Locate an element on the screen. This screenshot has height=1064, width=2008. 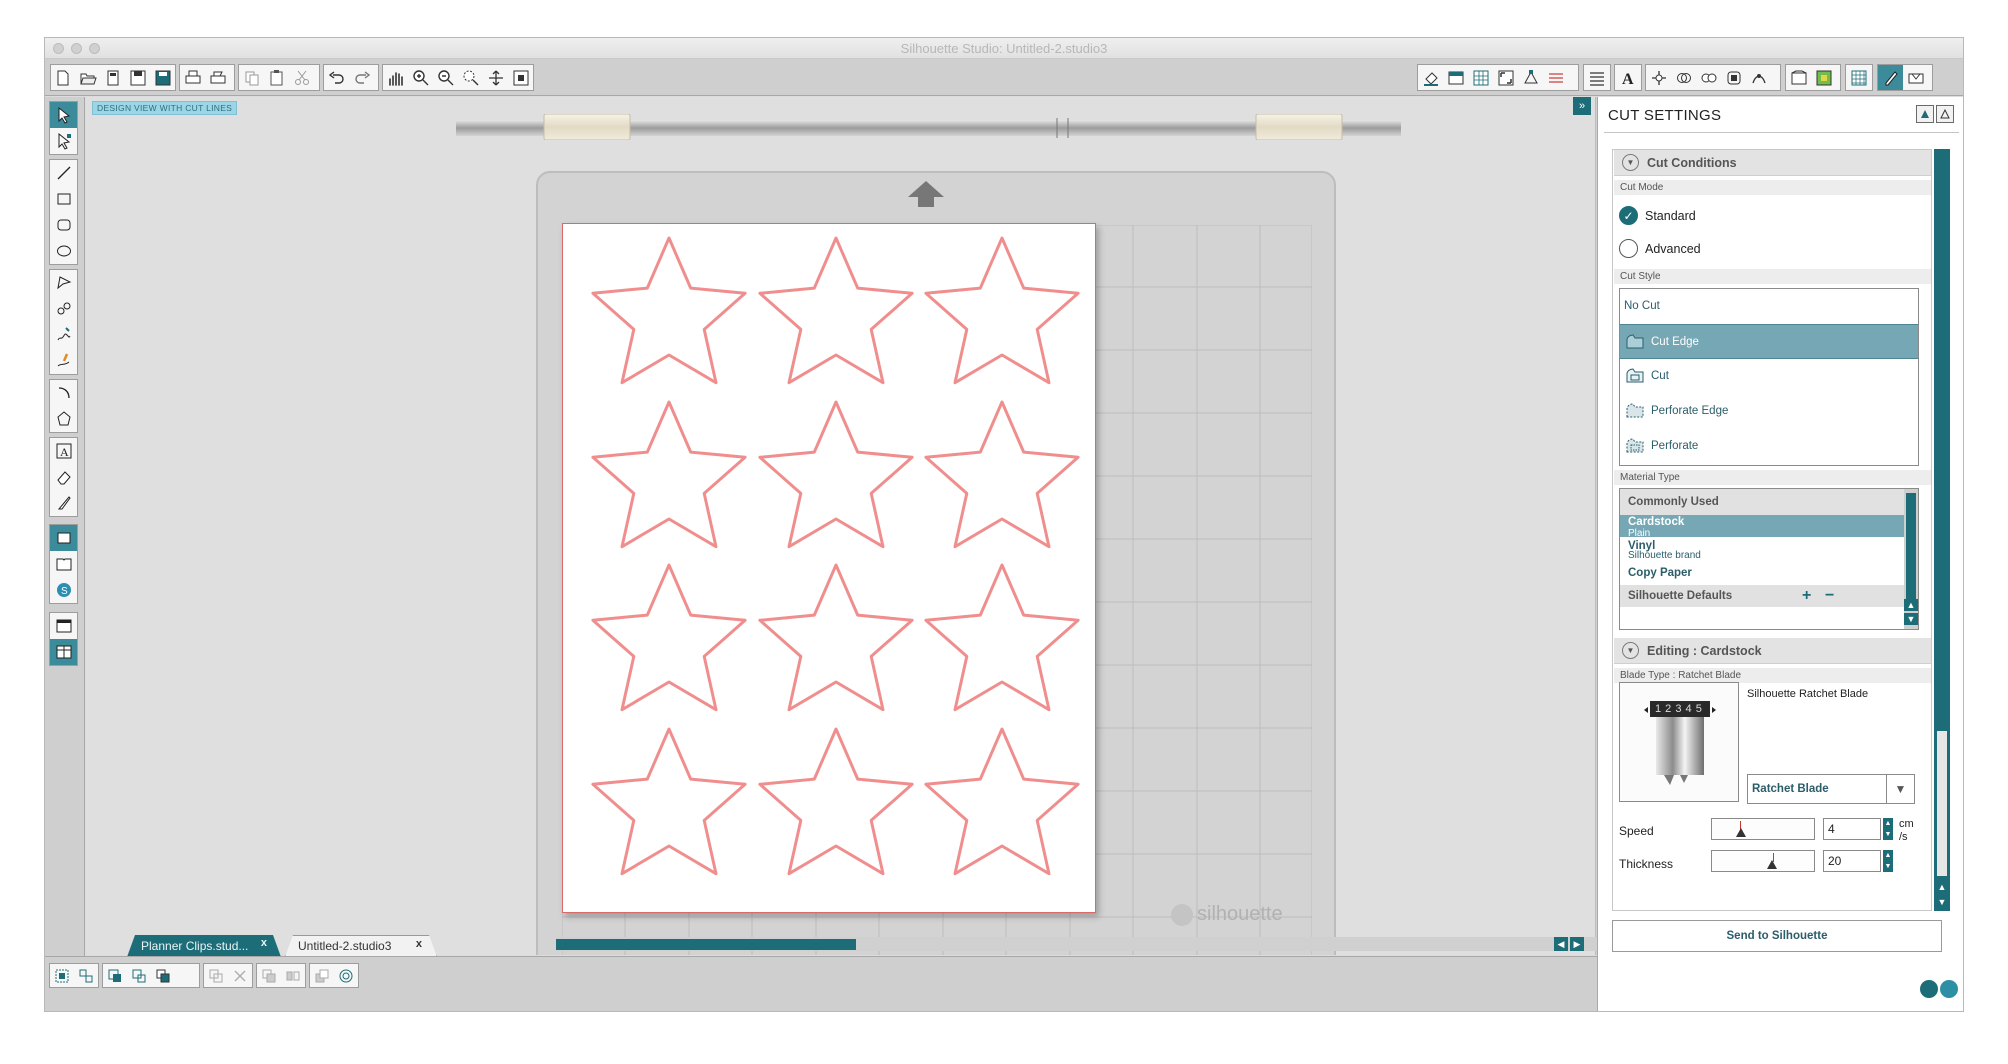
chevron-down-icon: ▼ is located at coordinates (1900, 789).